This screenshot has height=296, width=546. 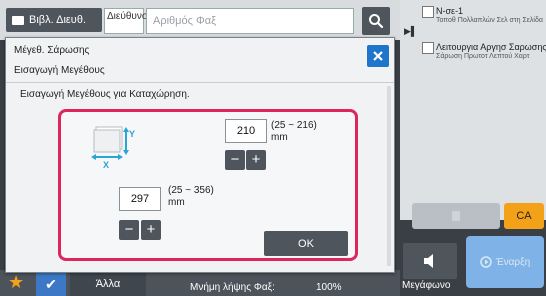 What do you see at coordinates (191, 197) in the screenshot?
I see `x-range-text: (25 ~ 356) mm` at bounding box center [191, 197].